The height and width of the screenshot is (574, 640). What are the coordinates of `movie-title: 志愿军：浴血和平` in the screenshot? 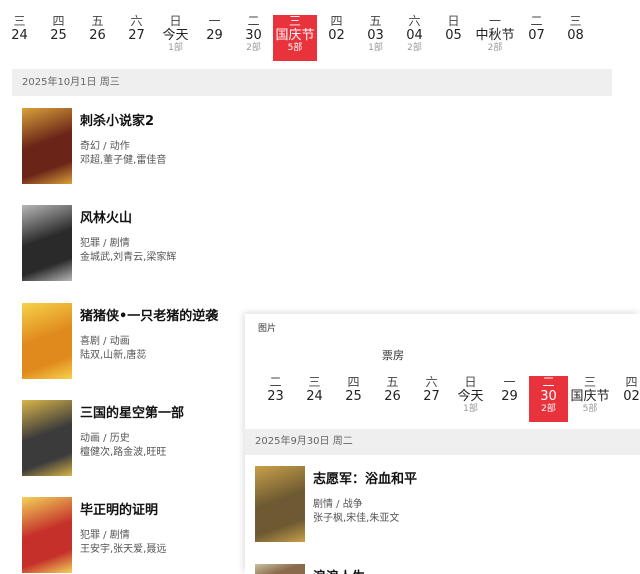 It's located at (365, 477).